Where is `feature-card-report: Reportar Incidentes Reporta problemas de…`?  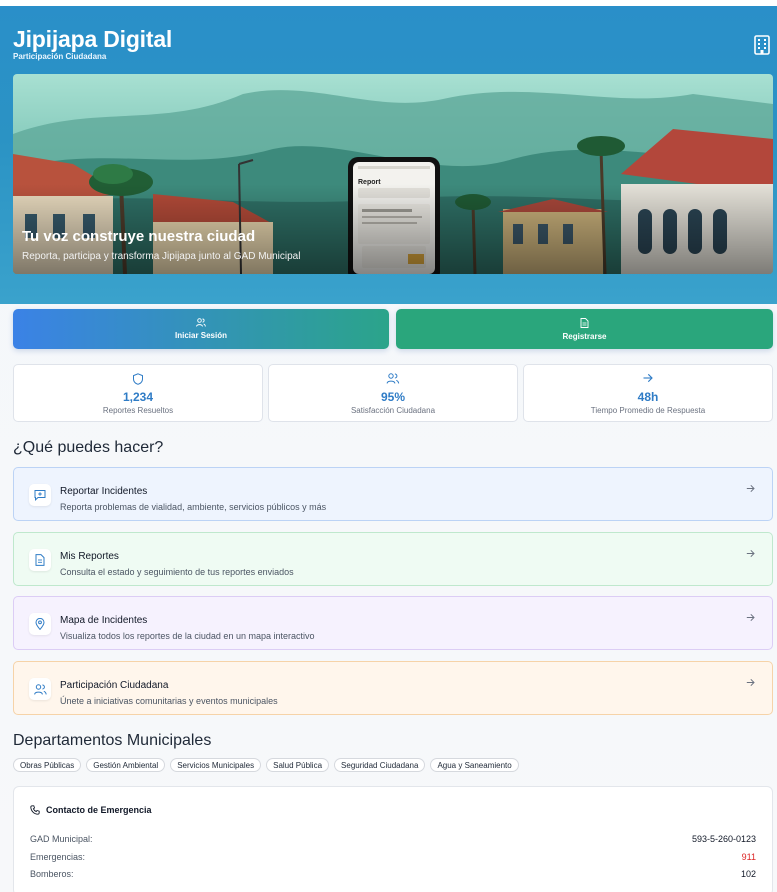
feature-card-report: Reportar Incidentes Reporta problemas de… is located at coordinates (393, 494).